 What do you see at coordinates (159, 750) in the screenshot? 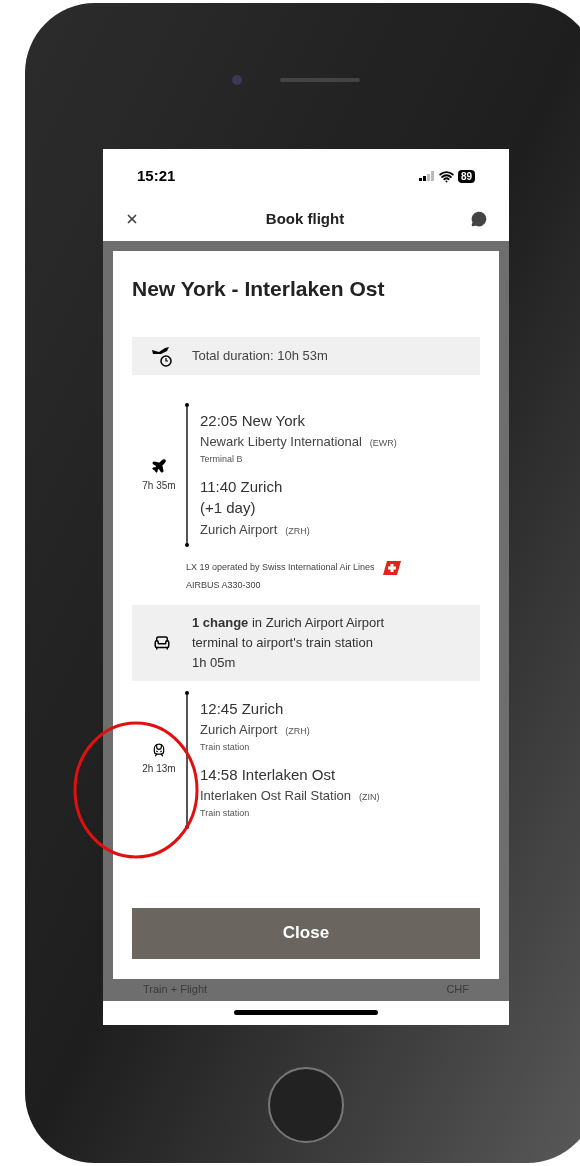
I see `train-icon` at bounding box center [159, 750].